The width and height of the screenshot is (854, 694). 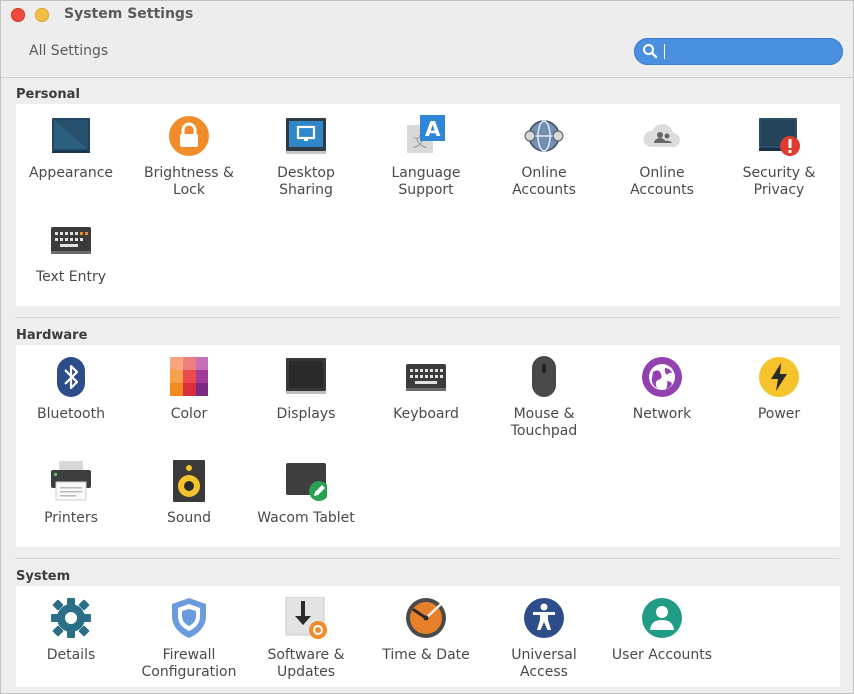 I want to click on search-field, so click(x=738, y=51).